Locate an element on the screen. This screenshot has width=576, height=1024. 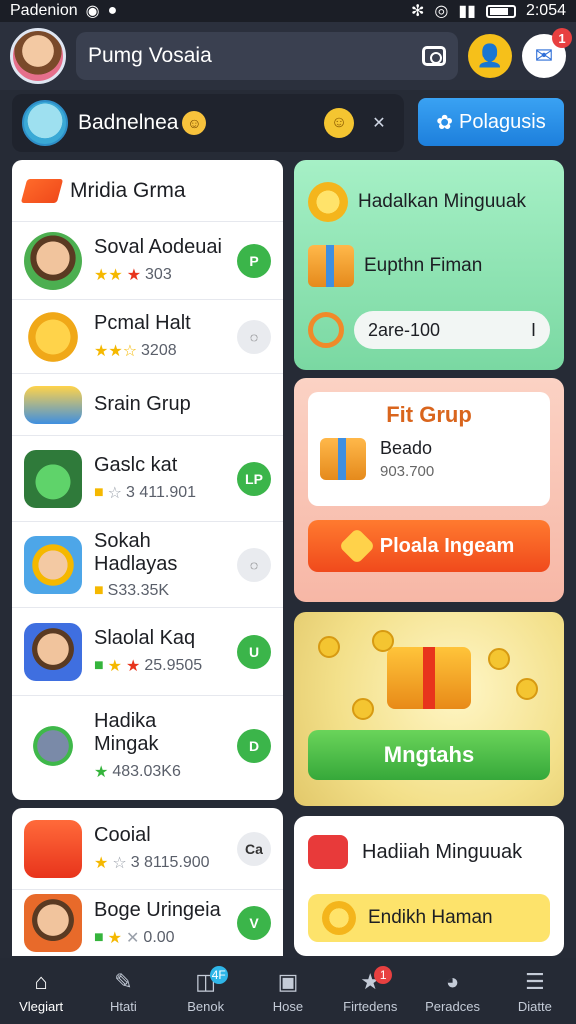
nav-peradces: ◕ Peradces is located at coordinates (452, 991).